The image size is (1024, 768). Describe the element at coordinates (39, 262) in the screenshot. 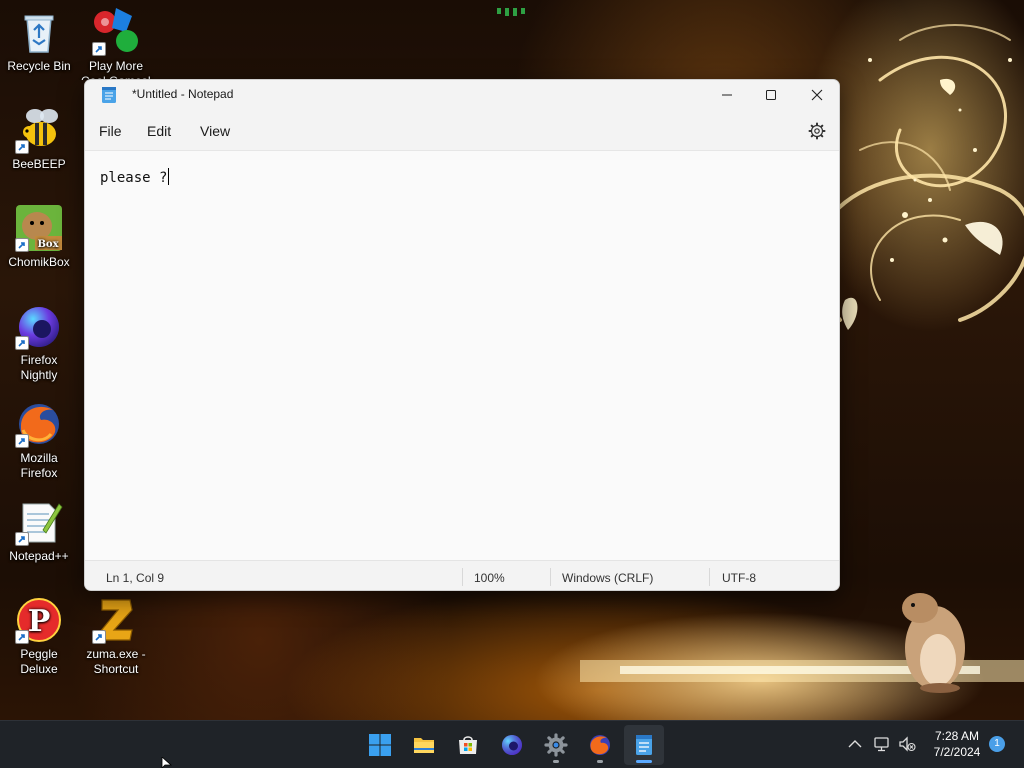

I see `desktop-icon-label: ChomikBox` at that location.